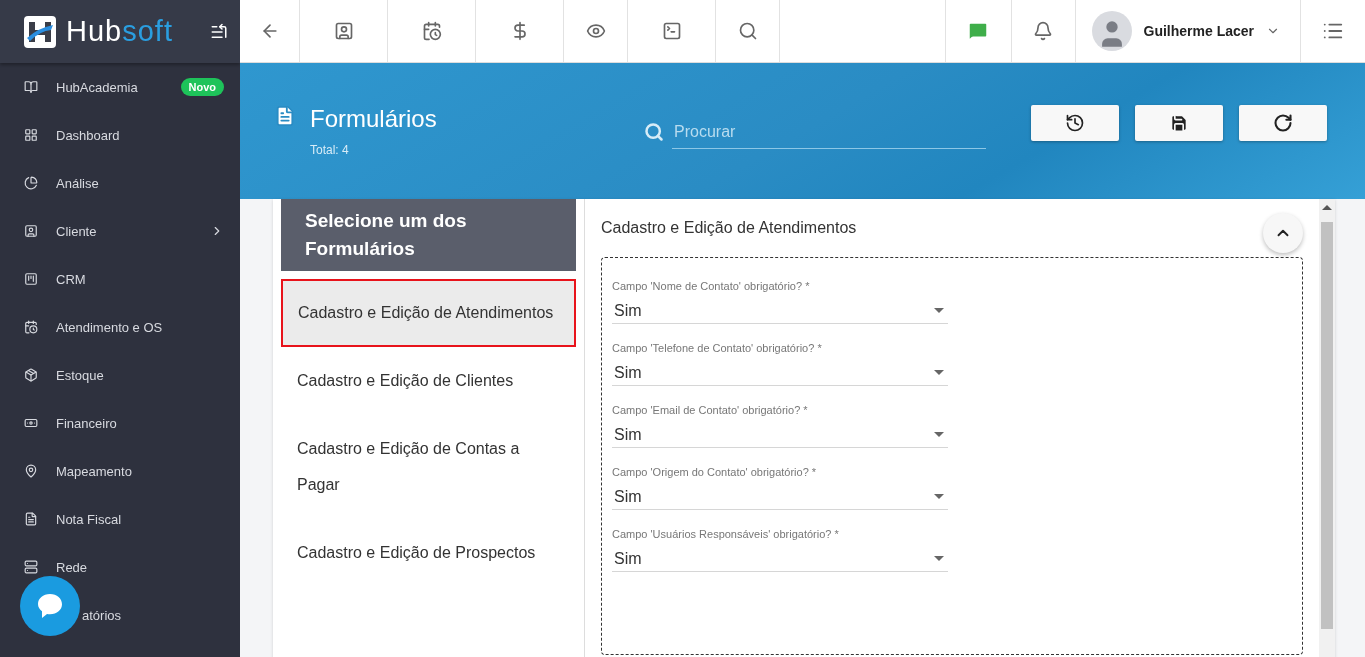 This screenshot has width=1365, height=657. Describe the element at coordinates (428, 235) in the screenshot. I see `list-heading: Selecione um dos Formulários` at that location.